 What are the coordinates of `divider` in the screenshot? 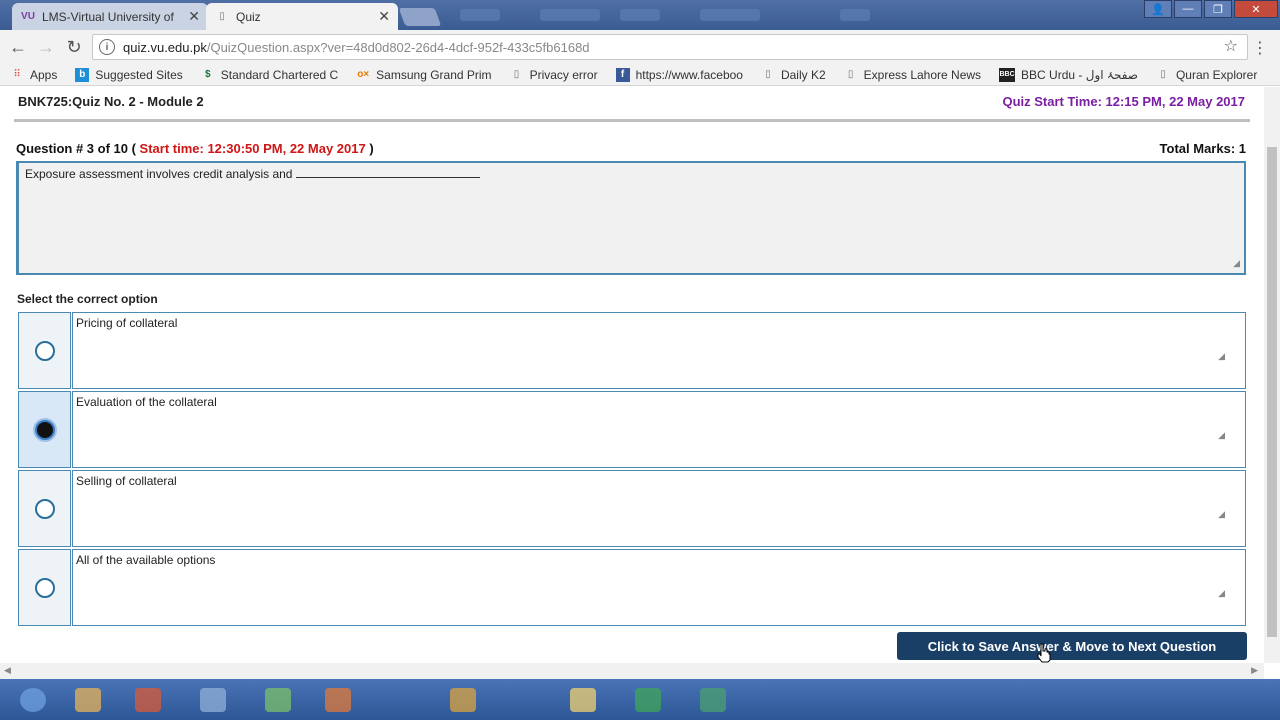 It's located at (632, 120).